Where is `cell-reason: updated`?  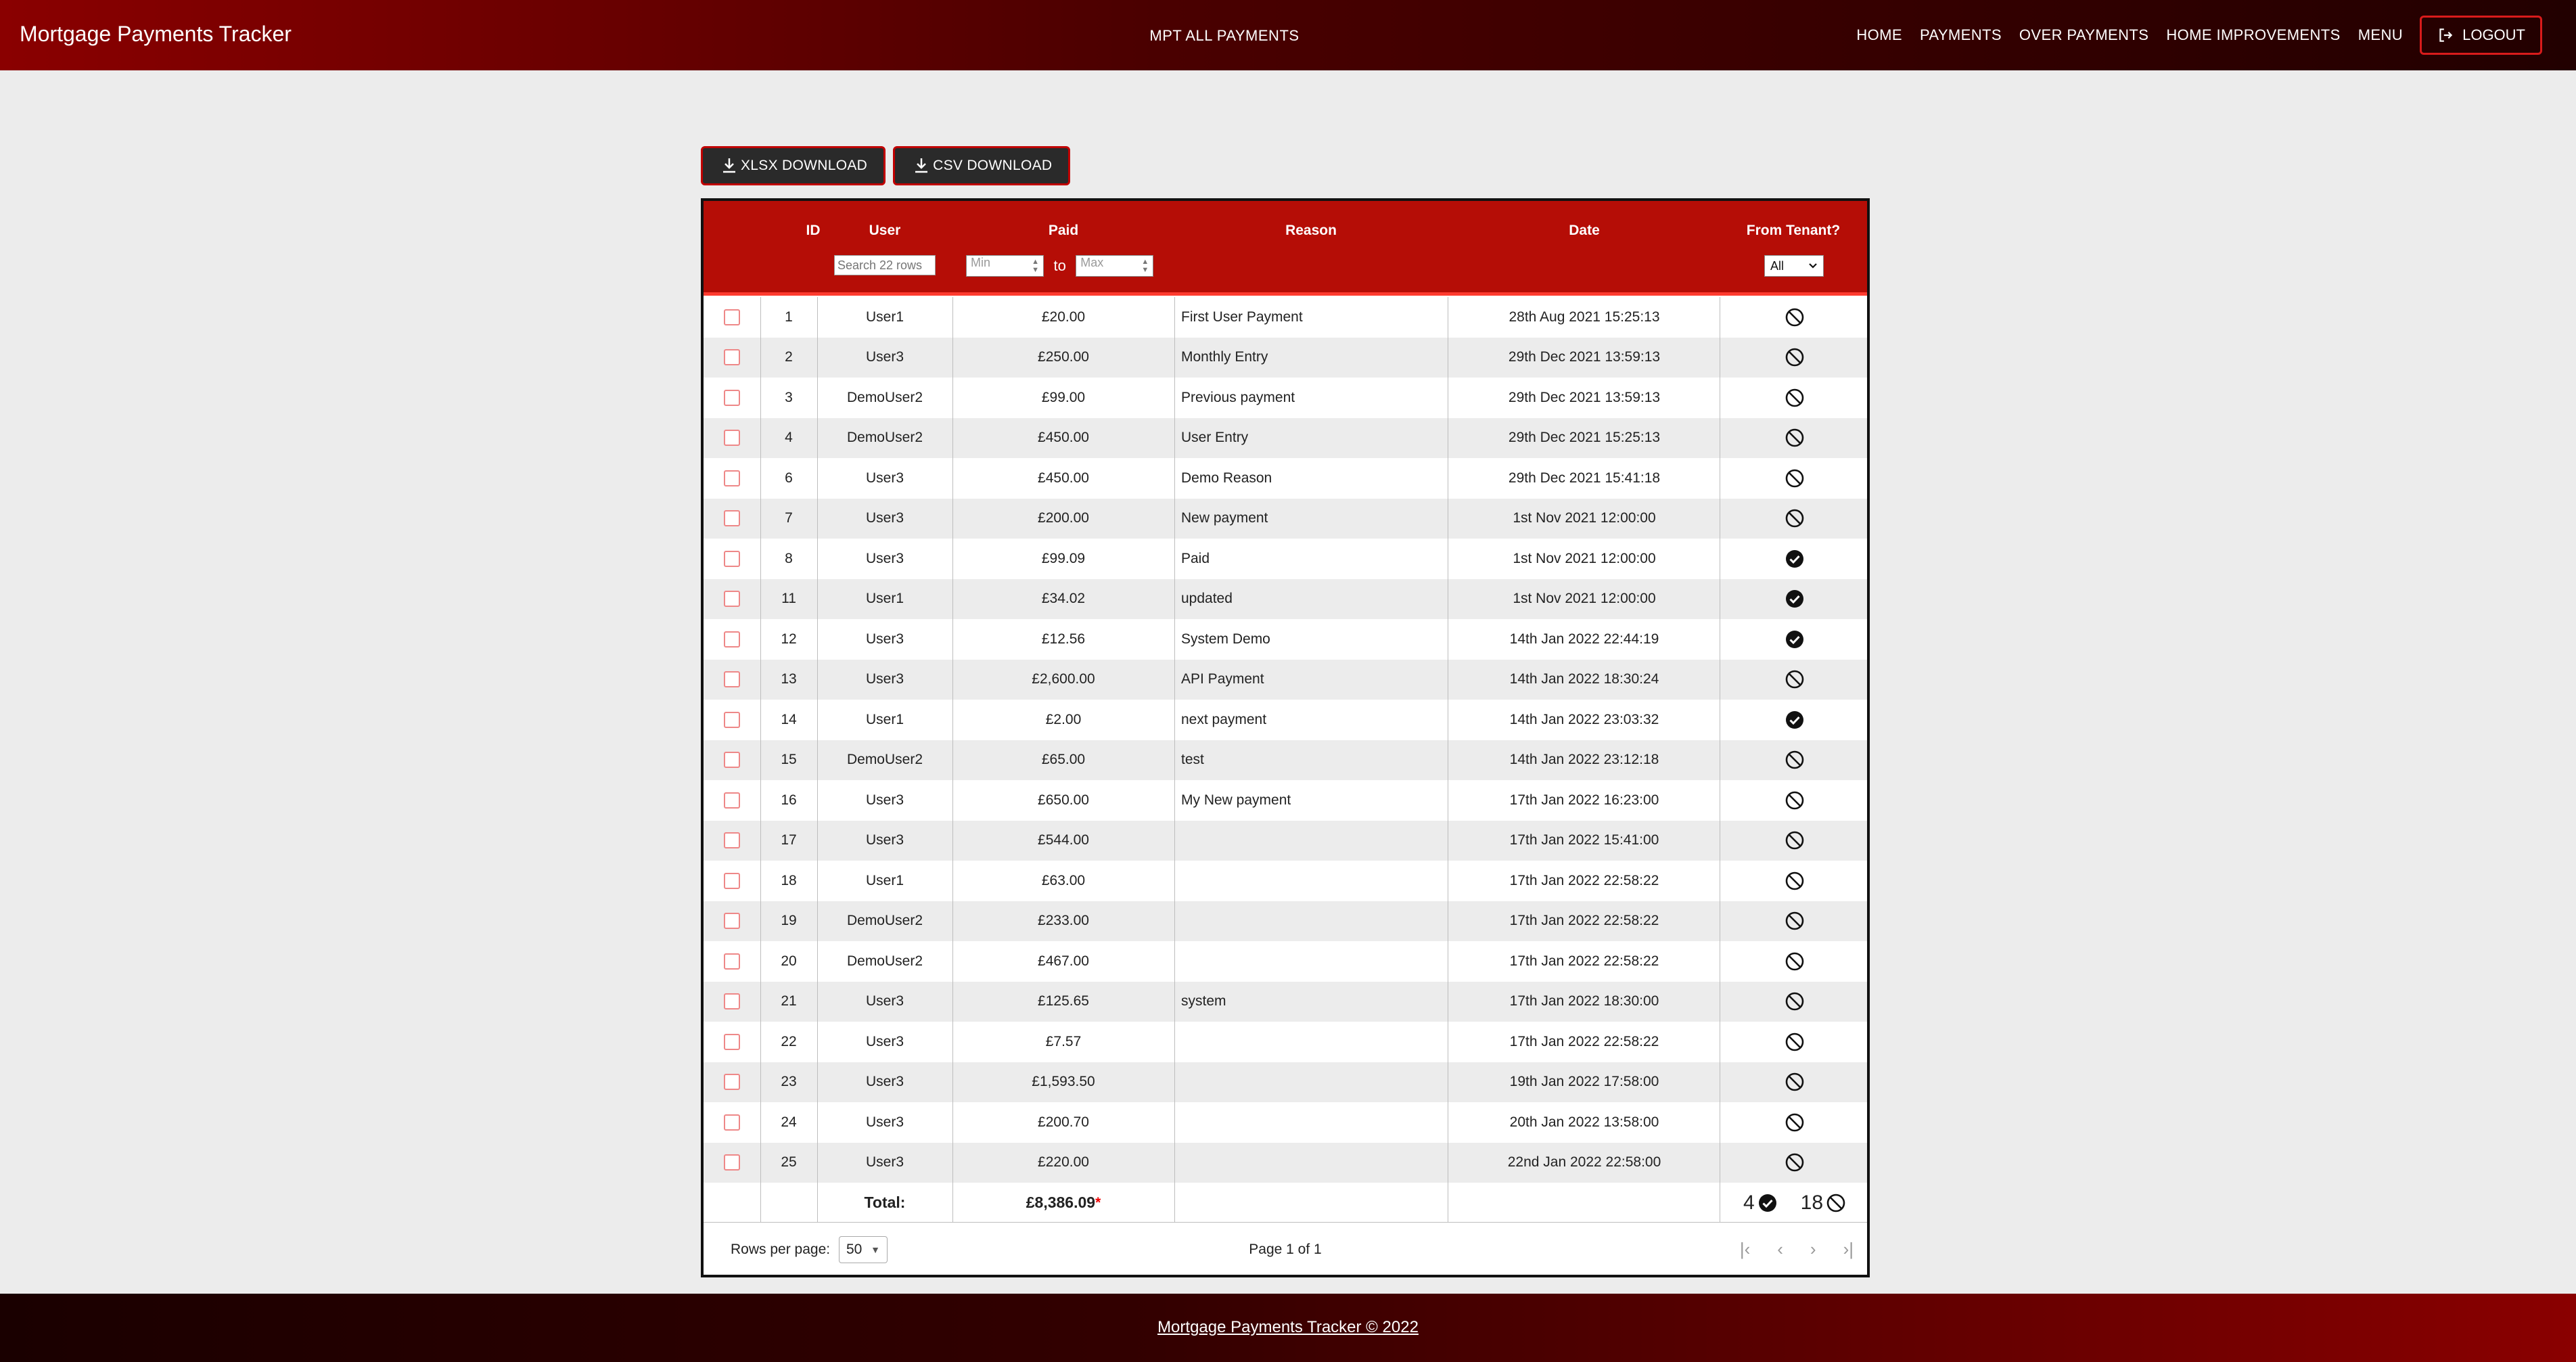 cell-reason: updated is located at coordinates (1207, 599).